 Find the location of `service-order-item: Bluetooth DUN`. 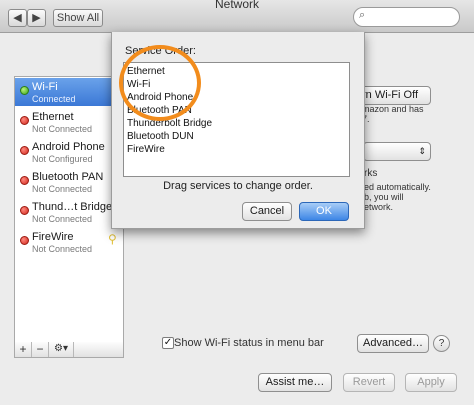

service-order-item: Bluetooth DUN is located at coordinates (160, 137).